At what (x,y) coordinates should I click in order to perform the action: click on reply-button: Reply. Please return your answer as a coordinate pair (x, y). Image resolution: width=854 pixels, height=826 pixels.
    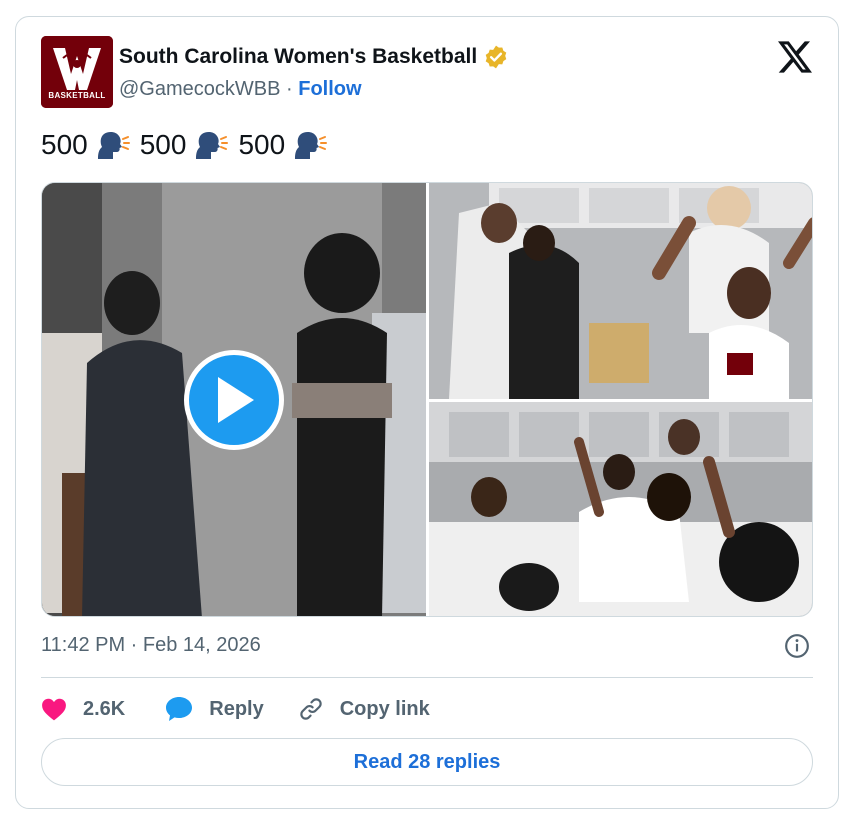
    Looking at the image, I should click on (214, 709).